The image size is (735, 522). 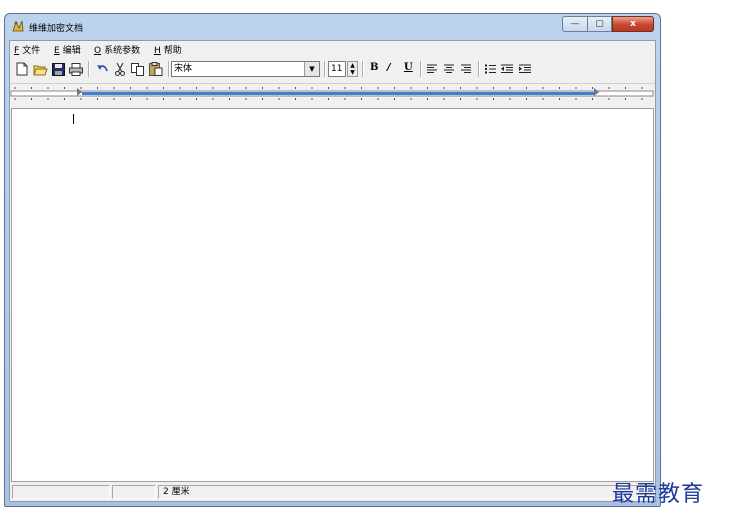 I want to click on minimize-button: —, so click(x=574, y=24).